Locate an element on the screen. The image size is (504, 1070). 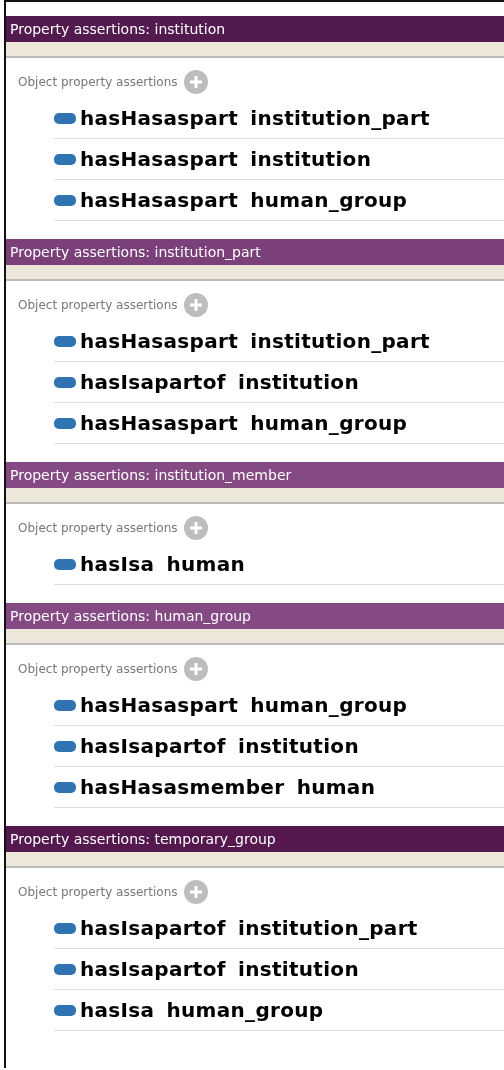
property-assertion: hasIsa human_group is located at coordinates (202, 1010).